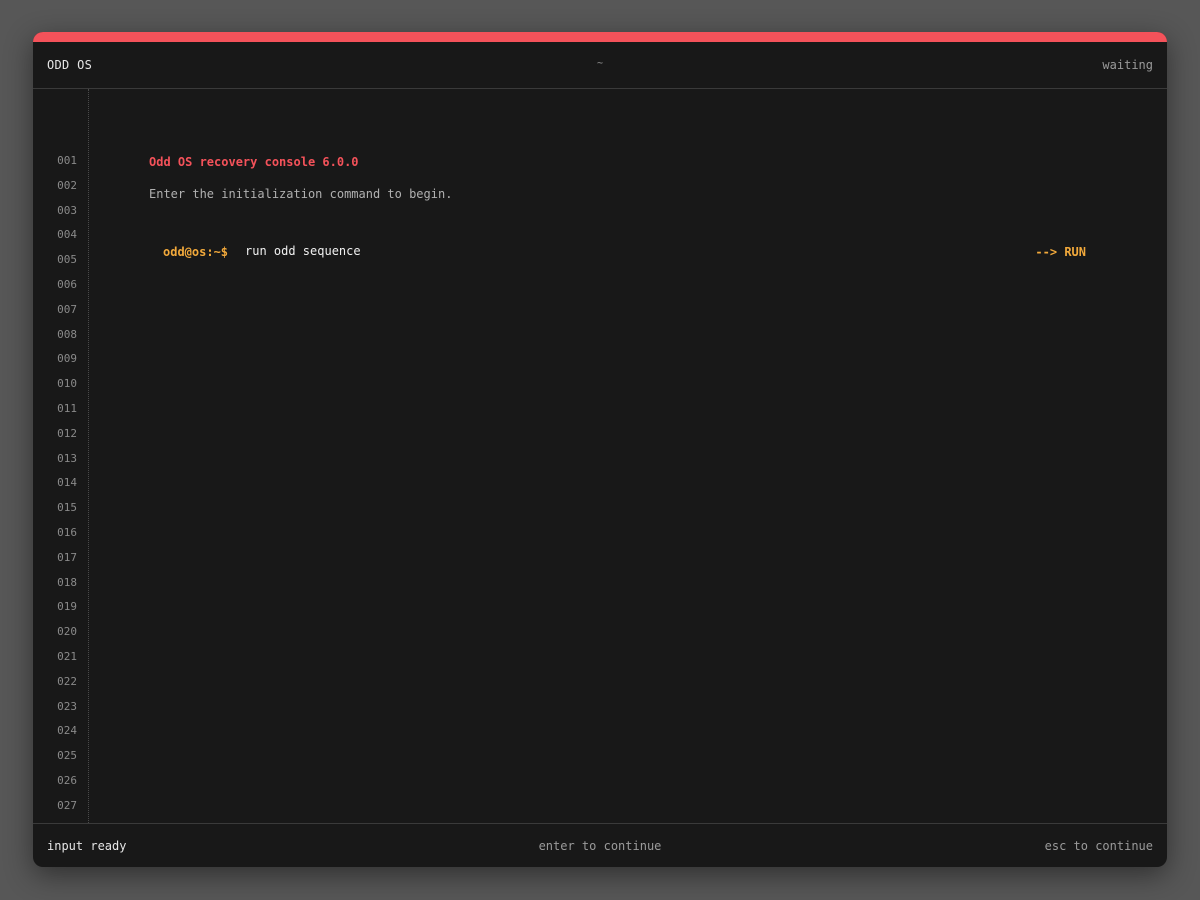 Image resolution: width=1200 pixels, height=900 pixels. Describe the element at coordinates (67, 408) in the screenshot. I see `line-number: 011` at that location.